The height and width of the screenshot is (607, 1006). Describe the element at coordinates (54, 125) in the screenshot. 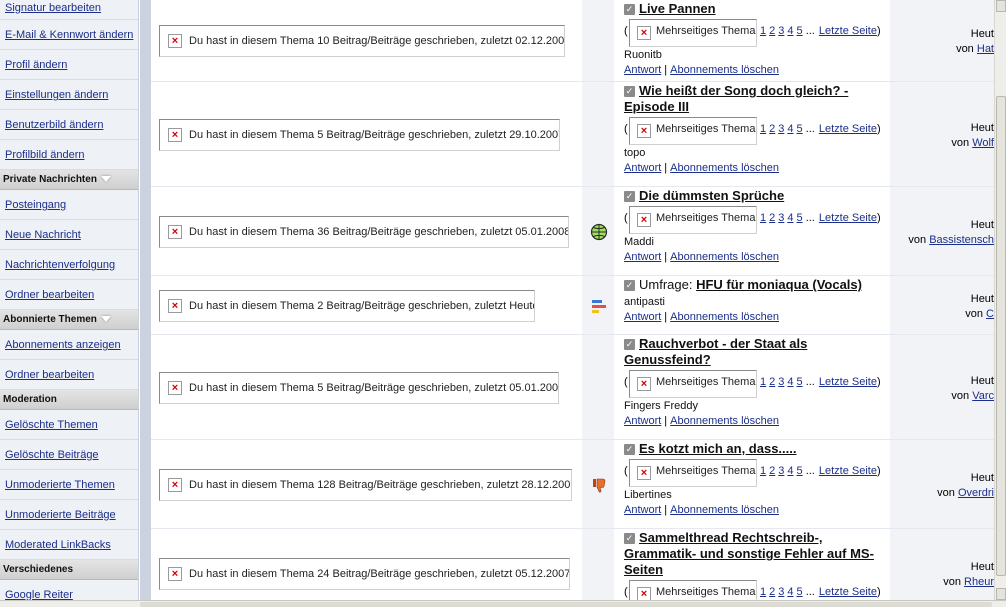

I see `sidebar-link: Benutzerbild ändern` at that location.